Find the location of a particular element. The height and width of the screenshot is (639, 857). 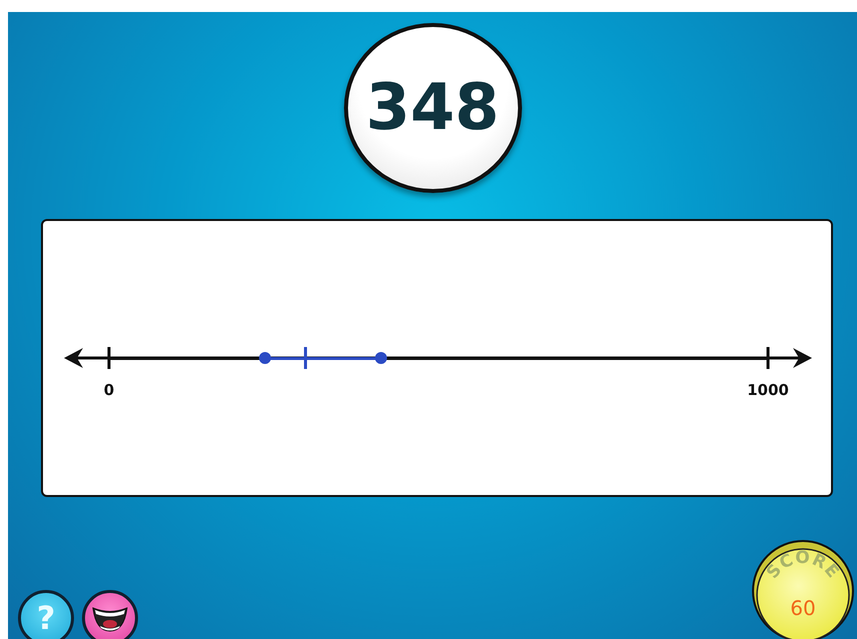

laughing-face-button is located at coordinates (110, 614).